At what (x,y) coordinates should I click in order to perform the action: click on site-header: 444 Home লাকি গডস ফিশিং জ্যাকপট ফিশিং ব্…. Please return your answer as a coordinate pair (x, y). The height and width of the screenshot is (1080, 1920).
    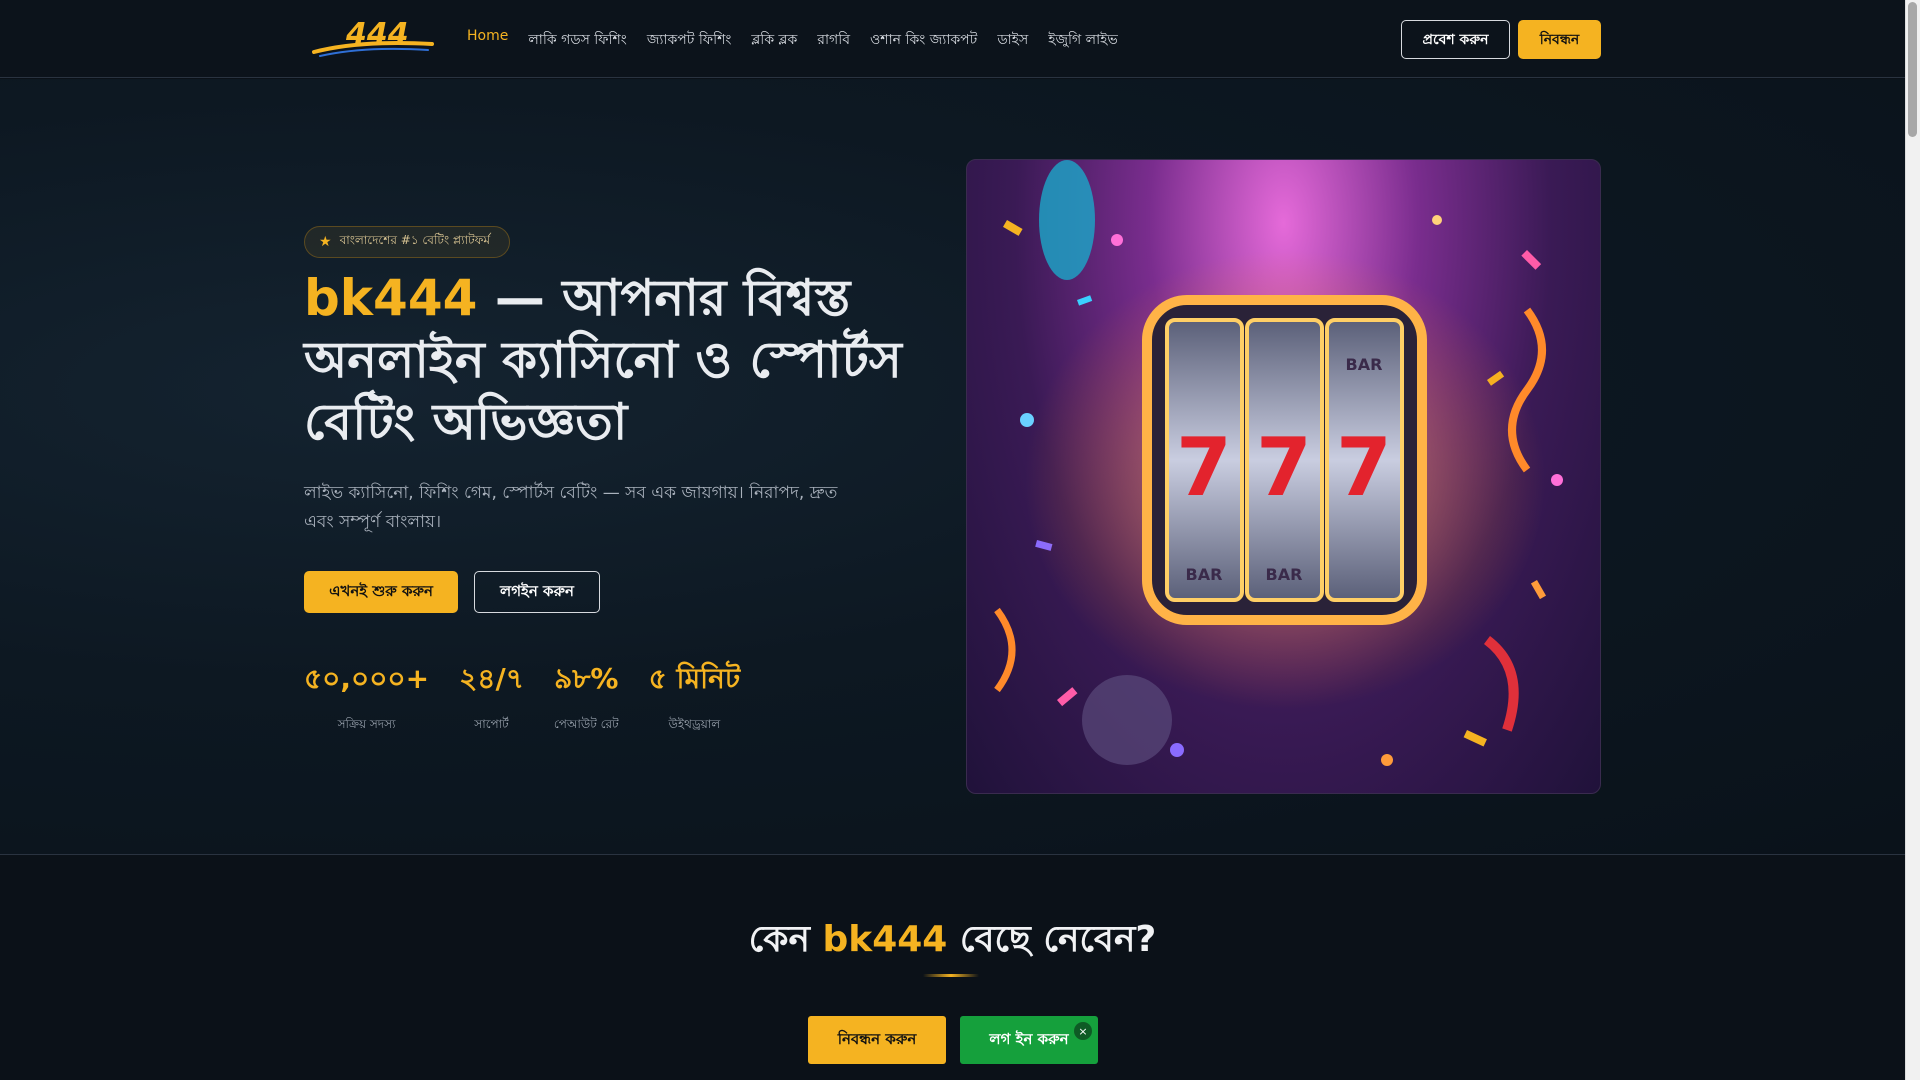
    Looking at the image, I should click on (952, 39).